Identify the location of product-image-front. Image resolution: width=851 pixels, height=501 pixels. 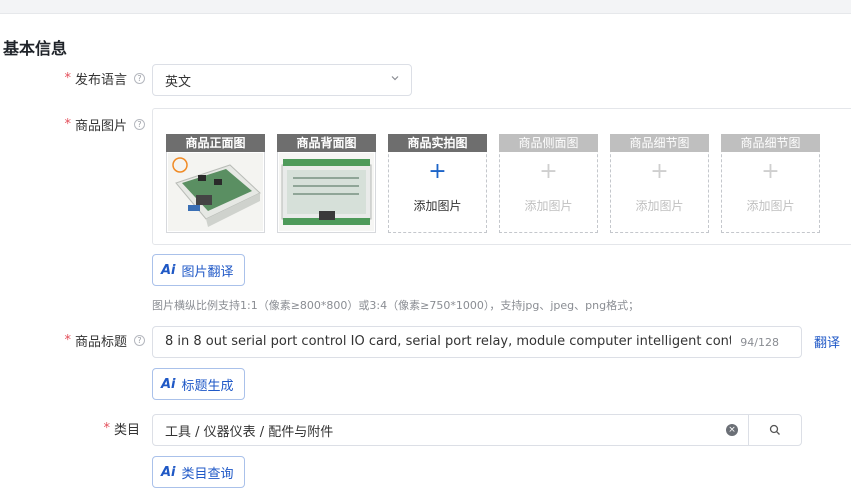
(215, 192).